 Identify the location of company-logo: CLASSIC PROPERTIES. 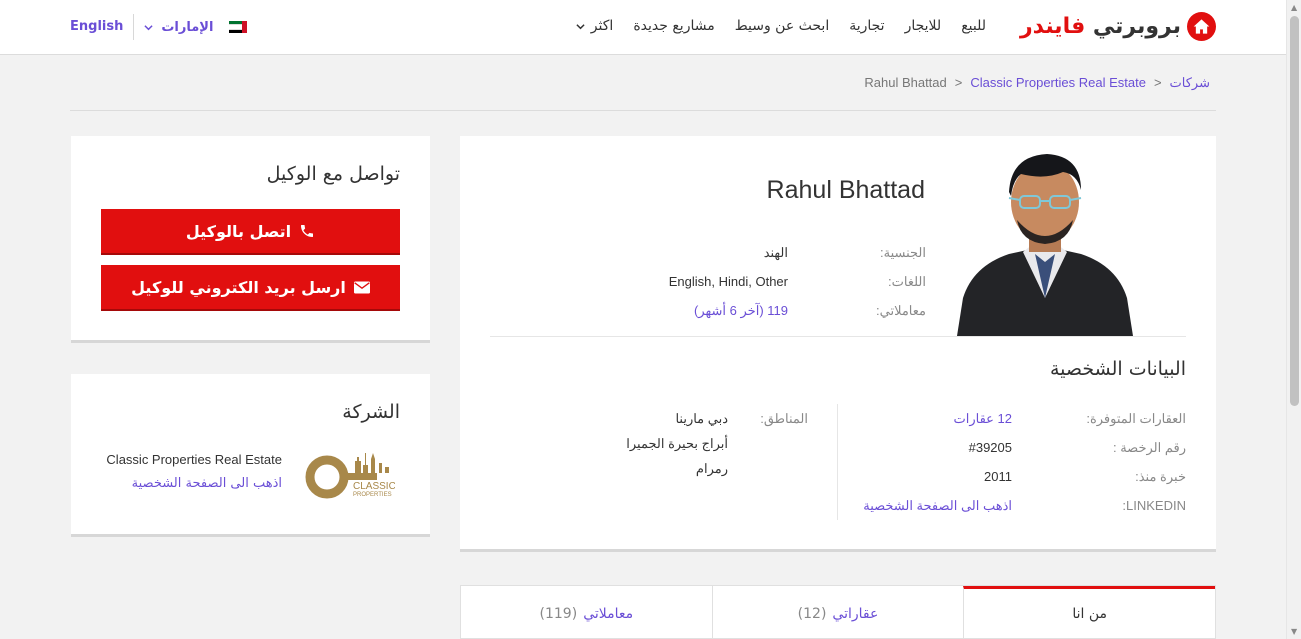
(349, 474).